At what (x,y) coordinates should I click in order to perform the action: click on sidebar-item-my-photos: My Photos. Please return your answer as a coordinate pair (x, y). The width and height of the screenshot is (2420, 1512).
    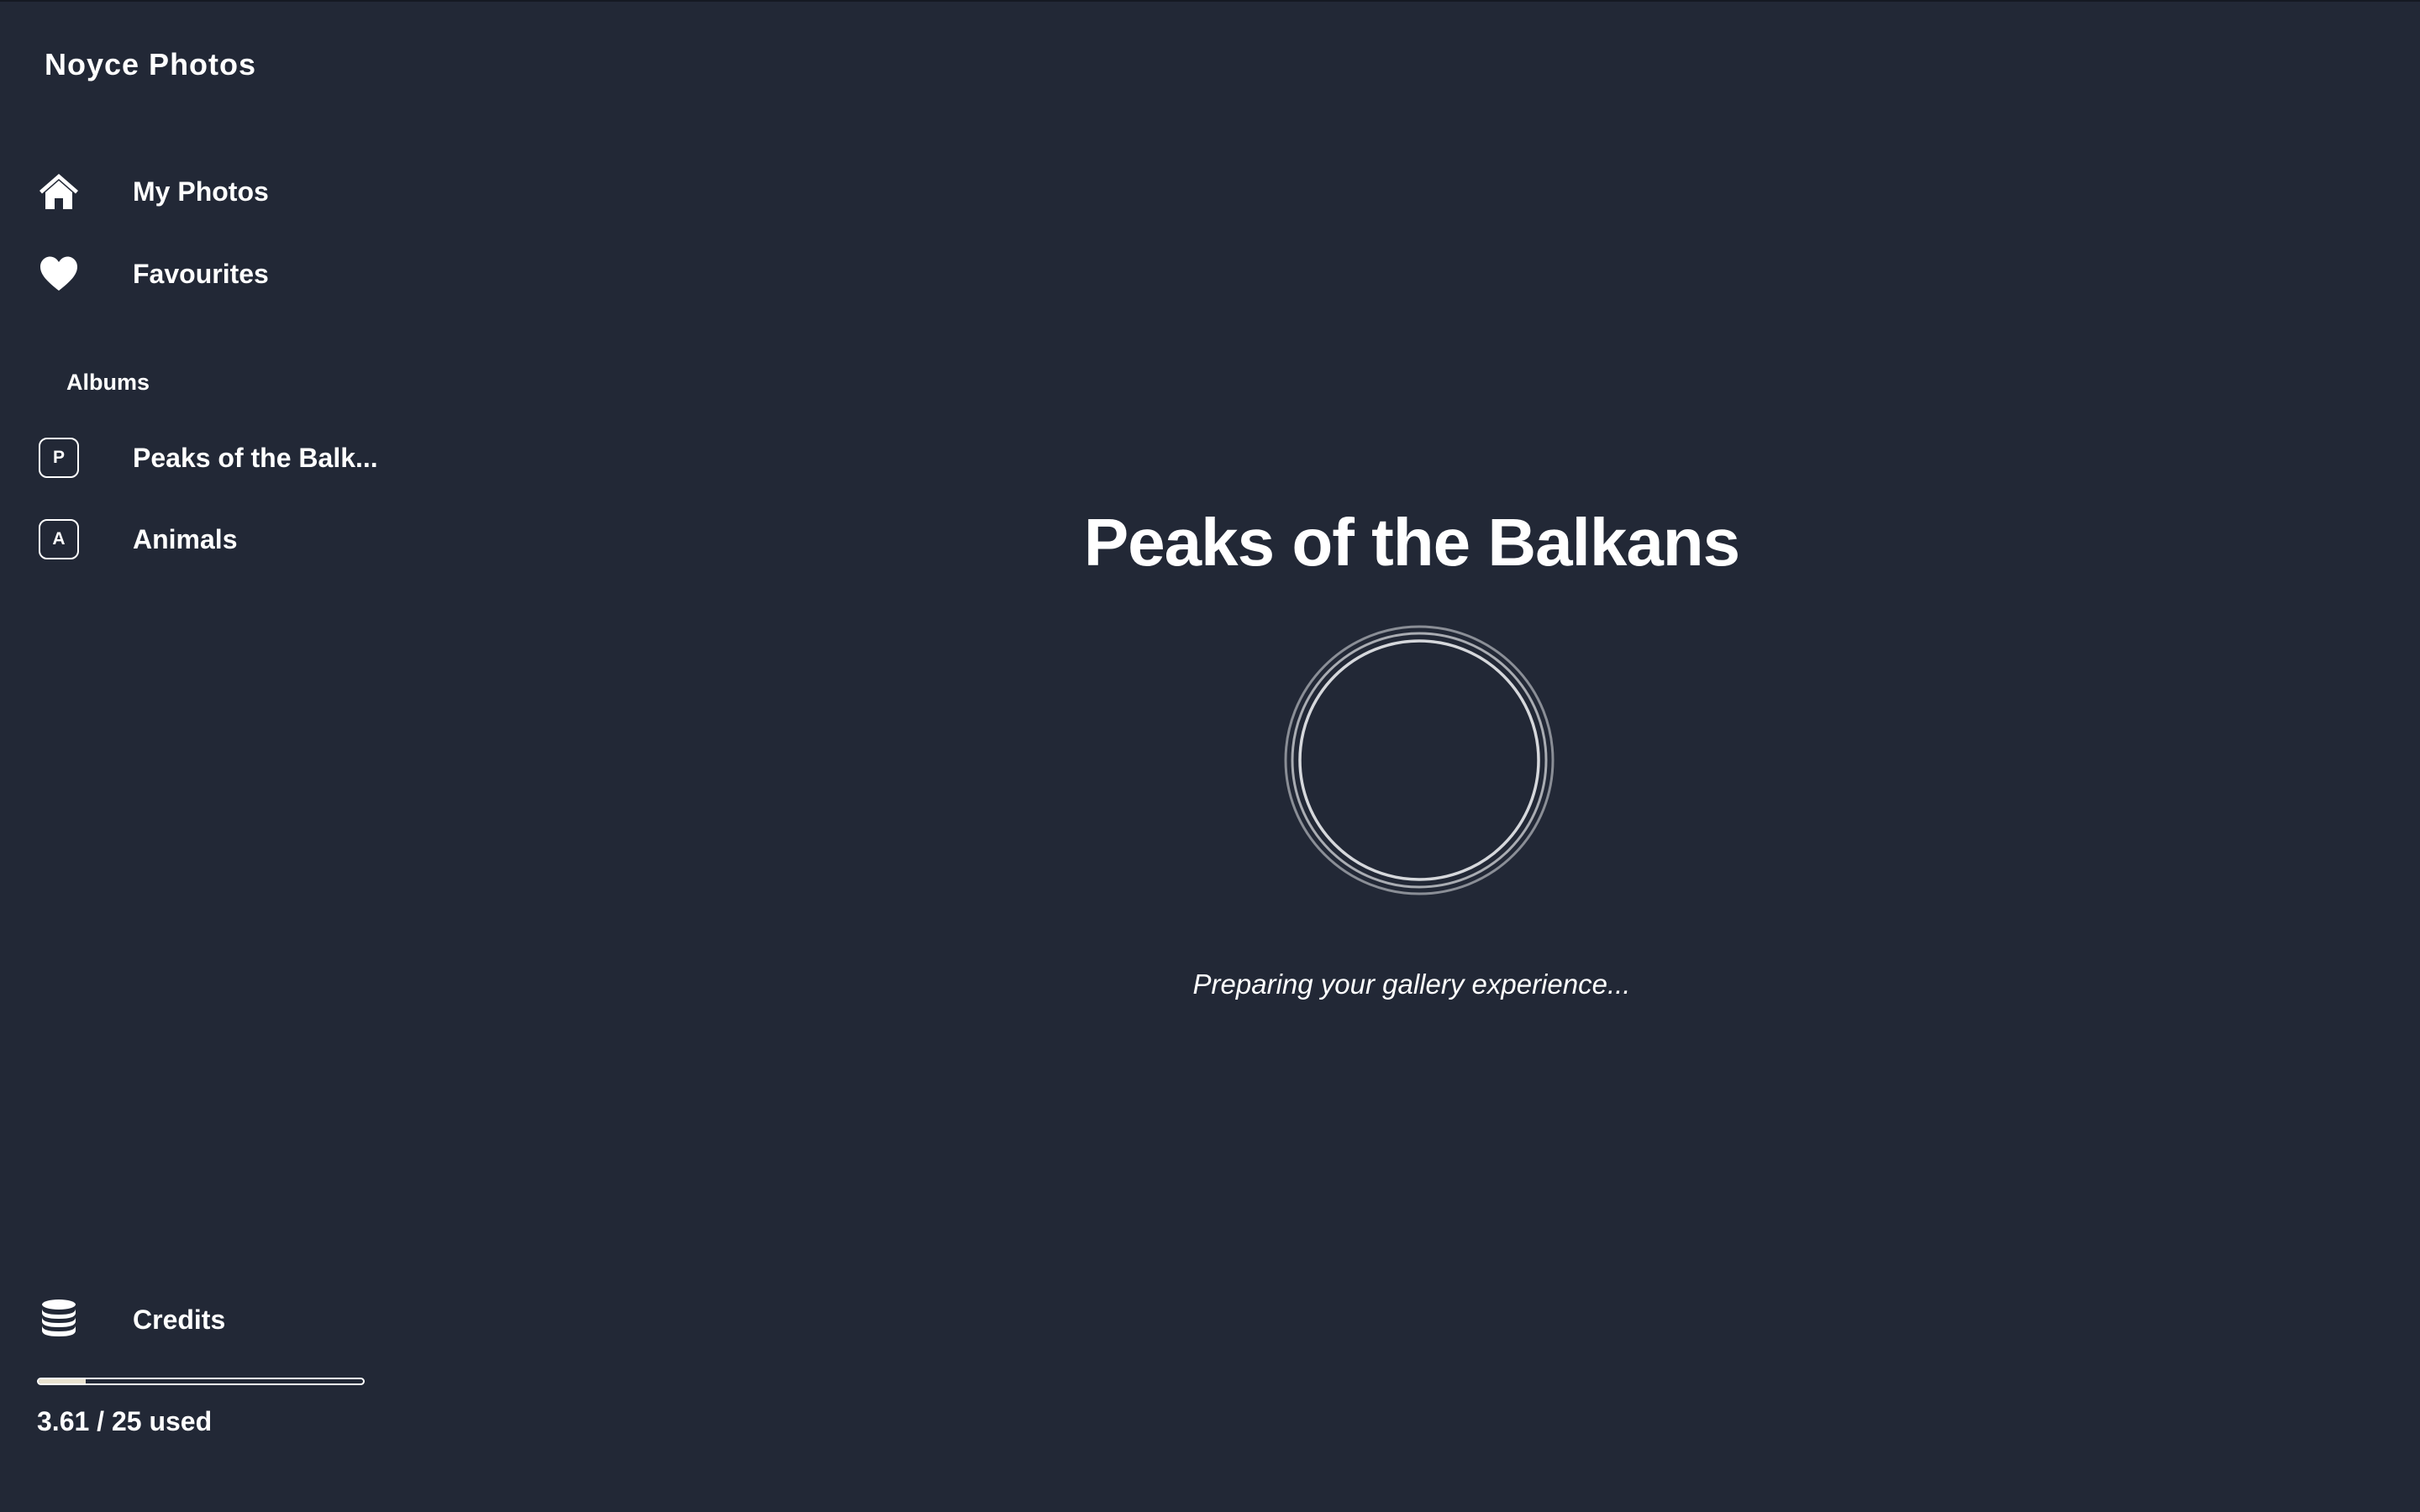
    Looking at the image, I should click on (214, 191).